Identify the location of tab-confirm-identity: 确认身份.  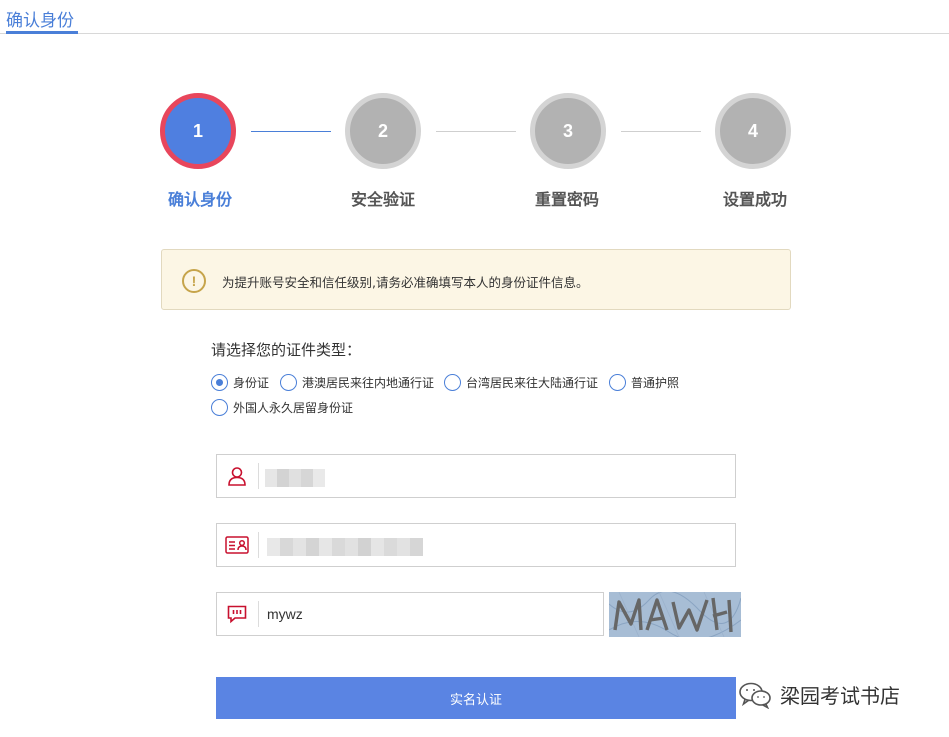
(40, 18).